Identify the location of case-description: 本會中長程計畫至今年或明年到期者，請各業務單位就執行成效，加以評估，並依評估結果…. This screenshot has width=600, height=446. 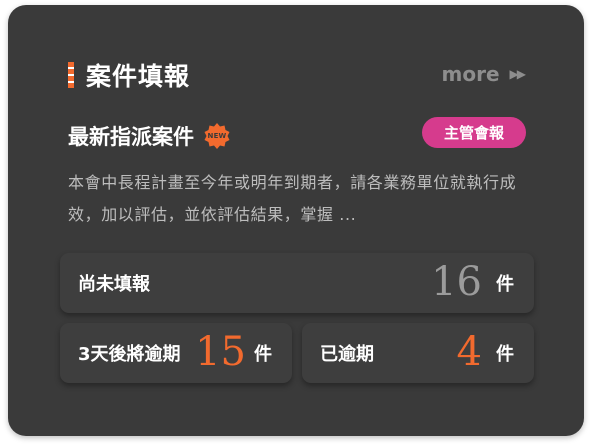
(292, 198).